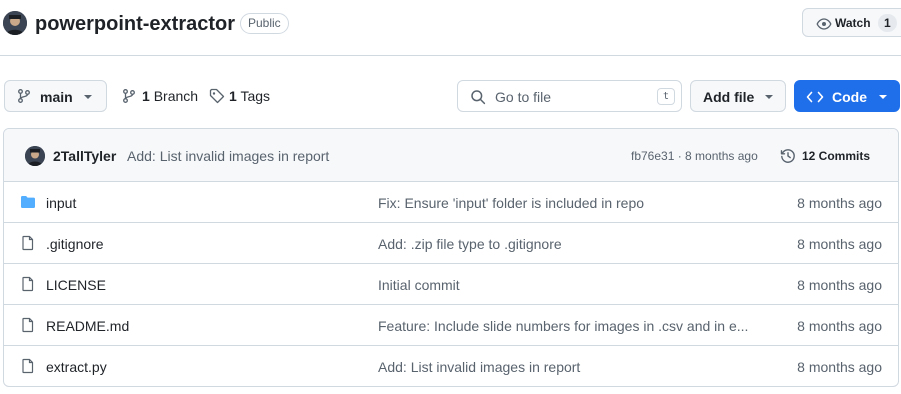 The width and height of the screenshot is (901, 394). I want to click on branch-name: main, so click(56, 97).